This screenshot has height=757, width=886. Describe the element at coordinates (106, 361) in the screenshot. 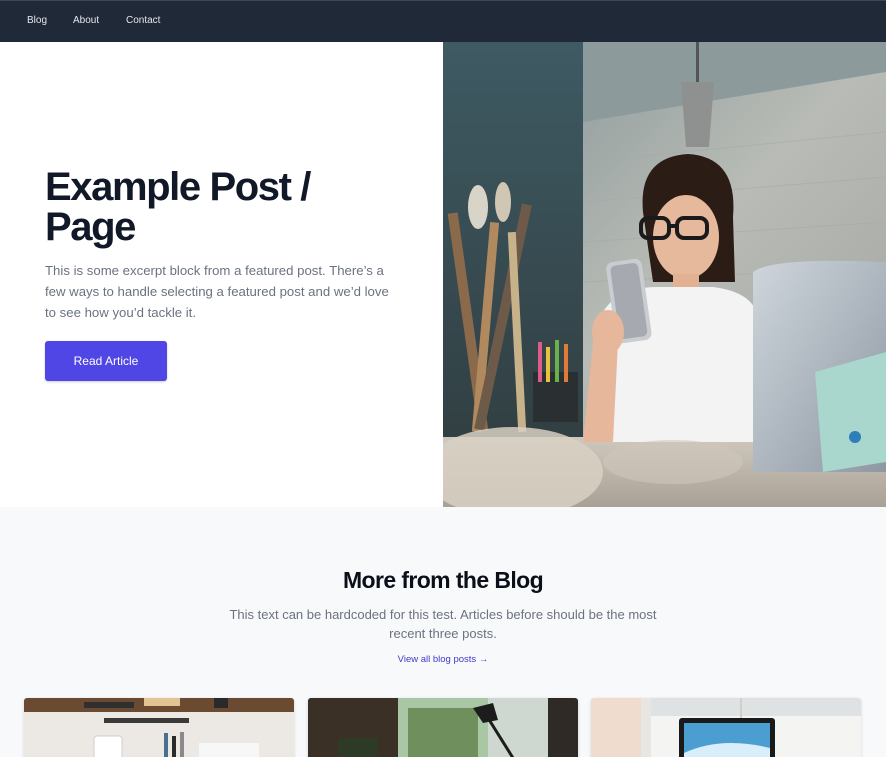

I see `read-article-button: Read Article` at that location.